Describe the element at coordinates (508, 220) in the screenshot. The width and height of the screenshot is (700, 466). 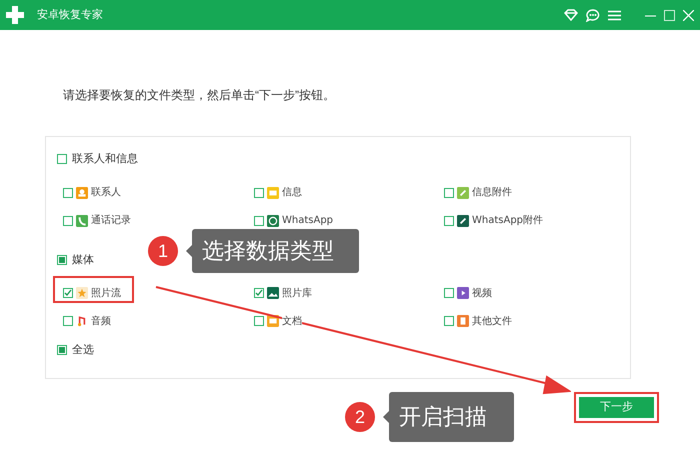
I see `file-type-label: WhatsApp附件` at that location.